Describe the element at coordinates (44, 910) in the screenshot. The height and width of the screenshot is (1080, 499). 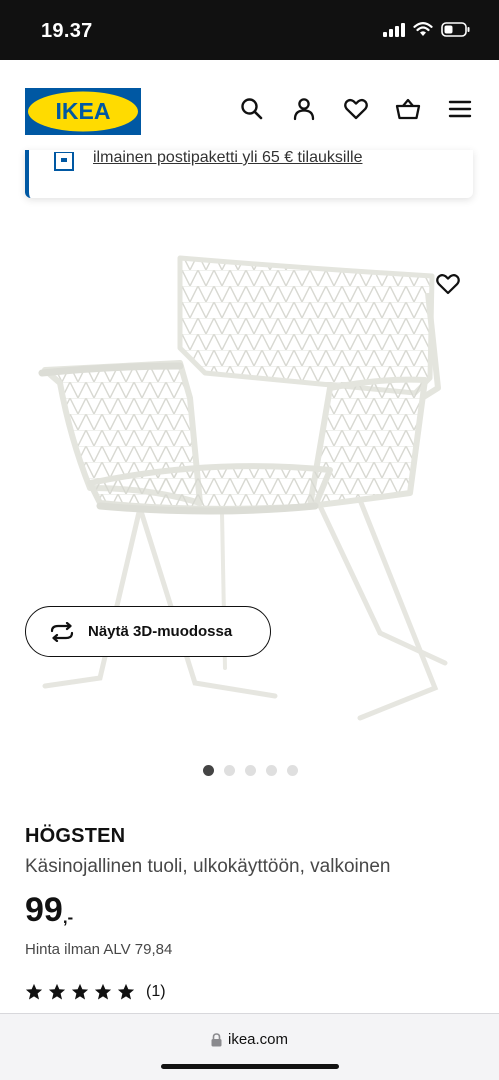
I see `price-integer: 99` at that location.